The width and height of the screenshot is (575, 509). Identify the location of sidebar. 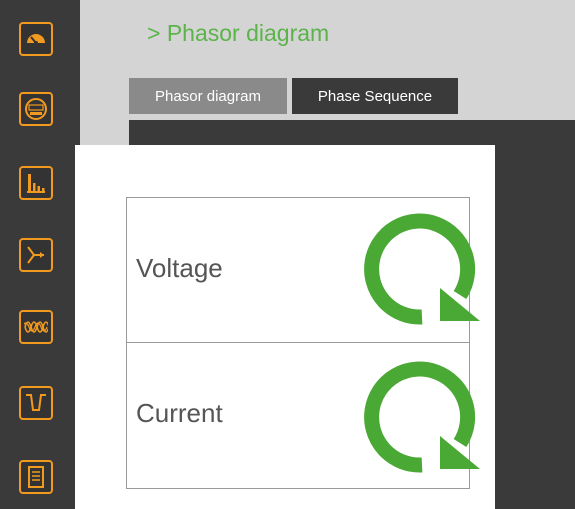
(40, 254).